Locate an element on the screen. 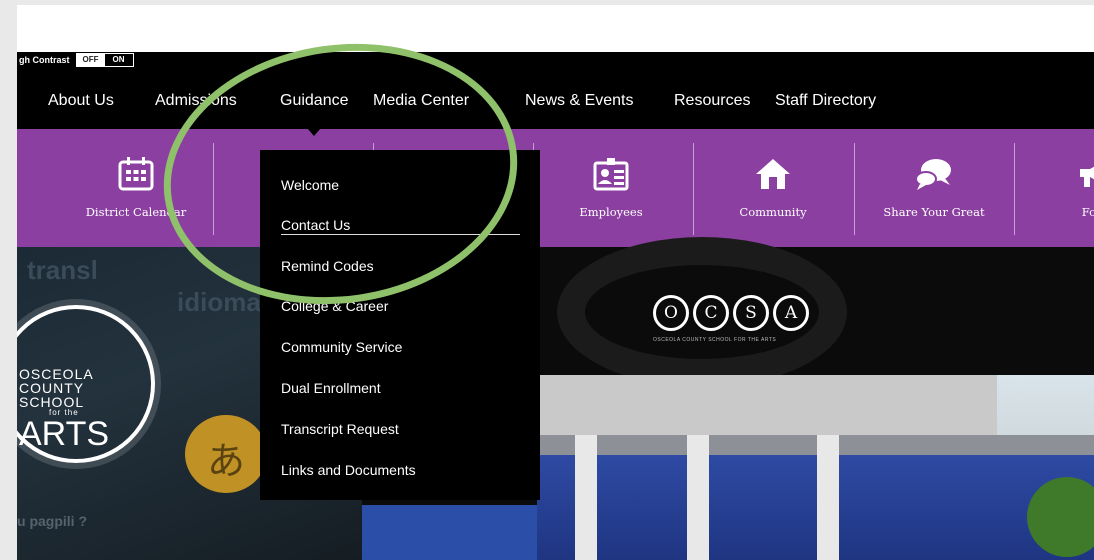 The height and width of the screenshot is (560, 1094). id-badge-icon is located at coordinates (611, 176).